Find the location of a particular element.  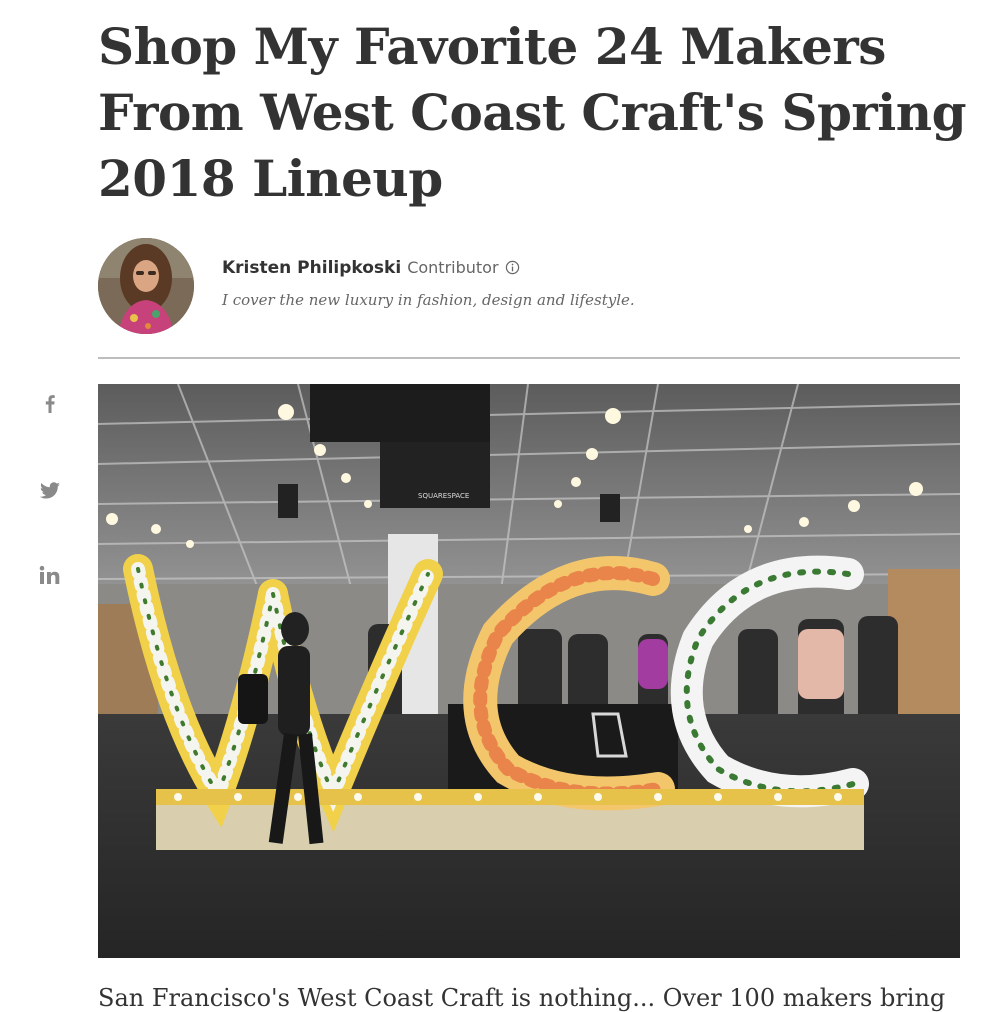

info-icon is located at coordinates (512, 267).